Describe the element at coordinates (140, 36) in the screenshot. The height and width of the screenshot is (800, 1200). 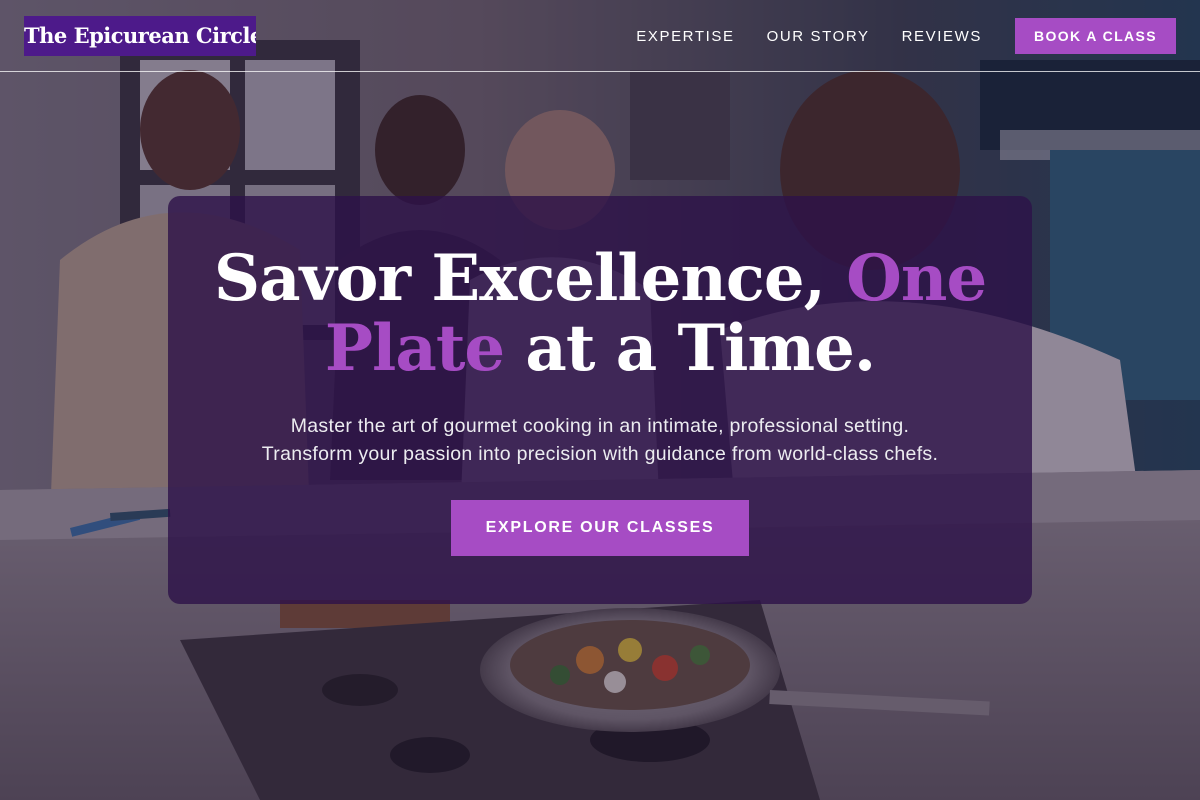
I see `brand-logo: The Epicurean Circle` at that location.